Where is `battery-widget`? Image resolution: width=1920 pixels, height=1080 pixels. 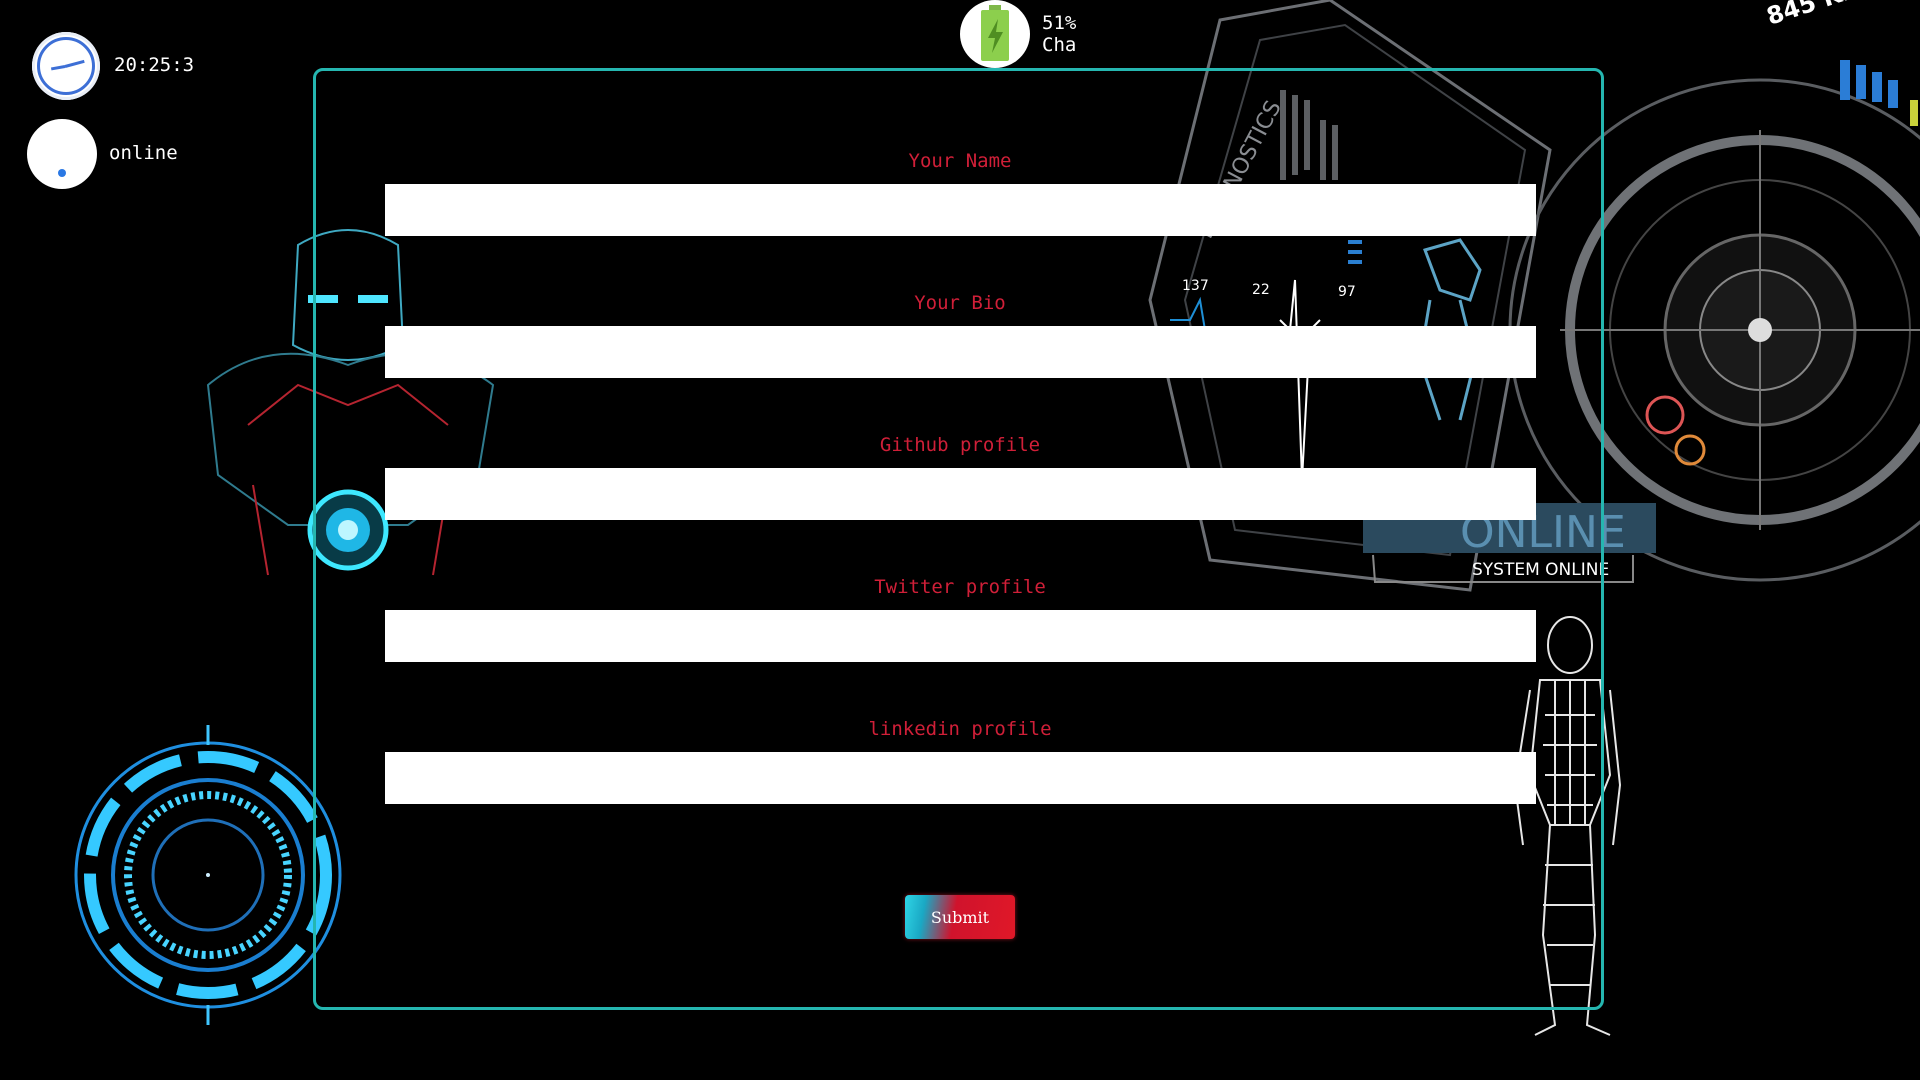
battery-widget is located at coordinates (995, 34).